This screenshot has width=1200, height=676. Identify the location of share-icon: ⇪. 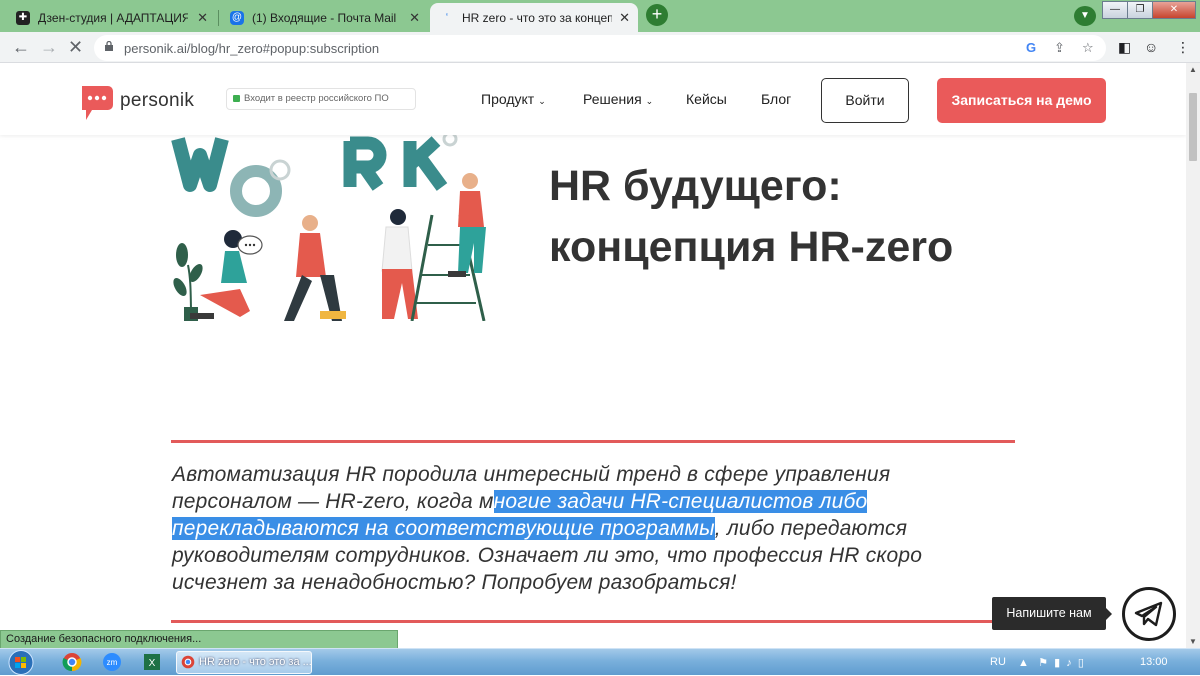
(1059, 48).